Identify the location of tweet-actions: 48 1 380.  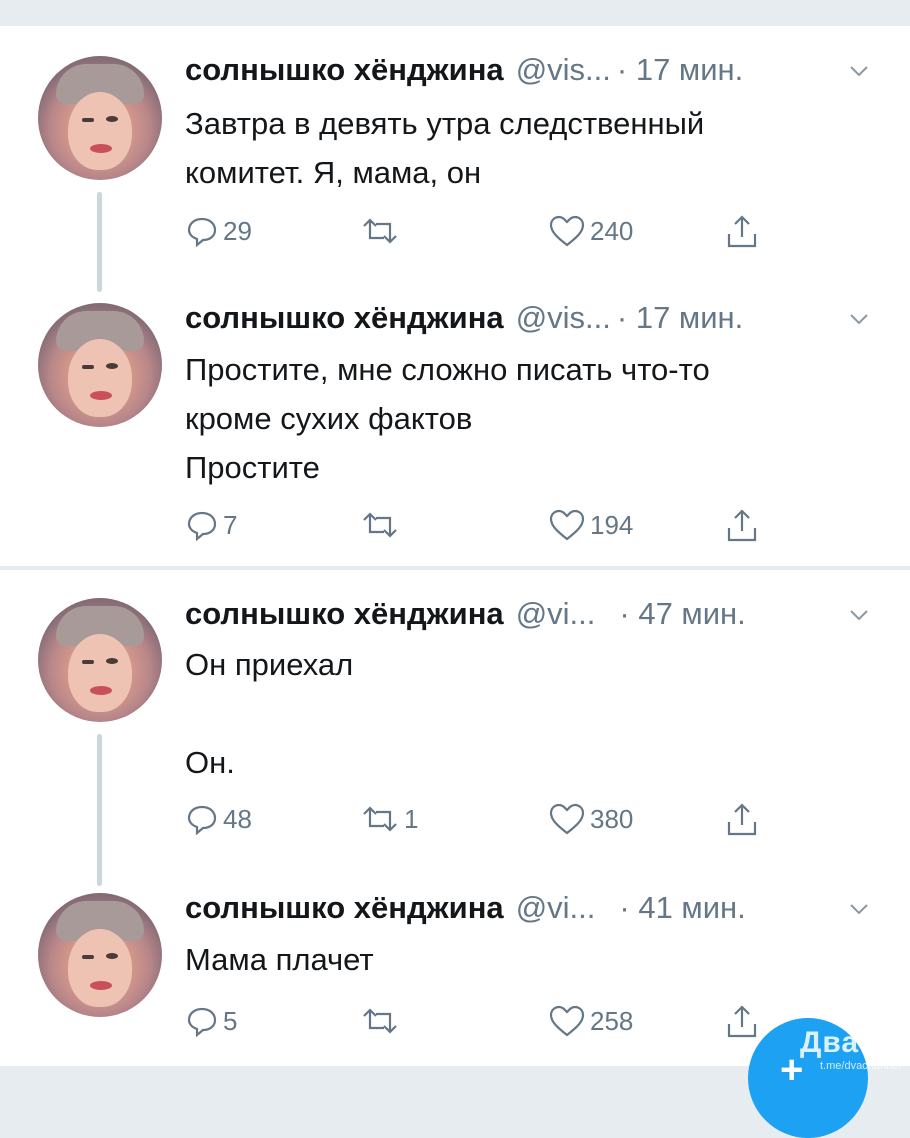
(485, 820).